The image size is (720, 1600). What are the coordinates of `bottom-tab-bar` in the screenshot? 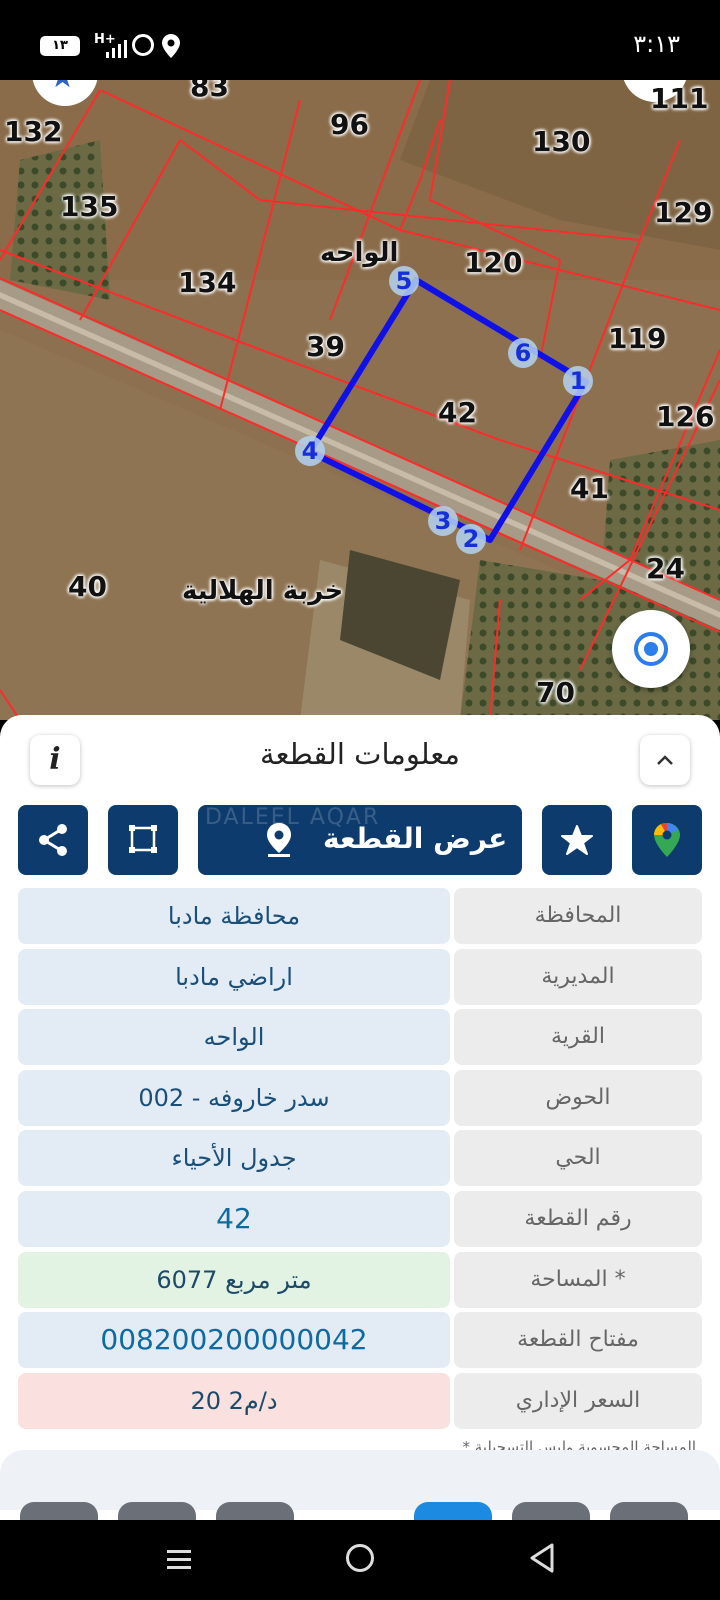 It's located at (360, 1491).